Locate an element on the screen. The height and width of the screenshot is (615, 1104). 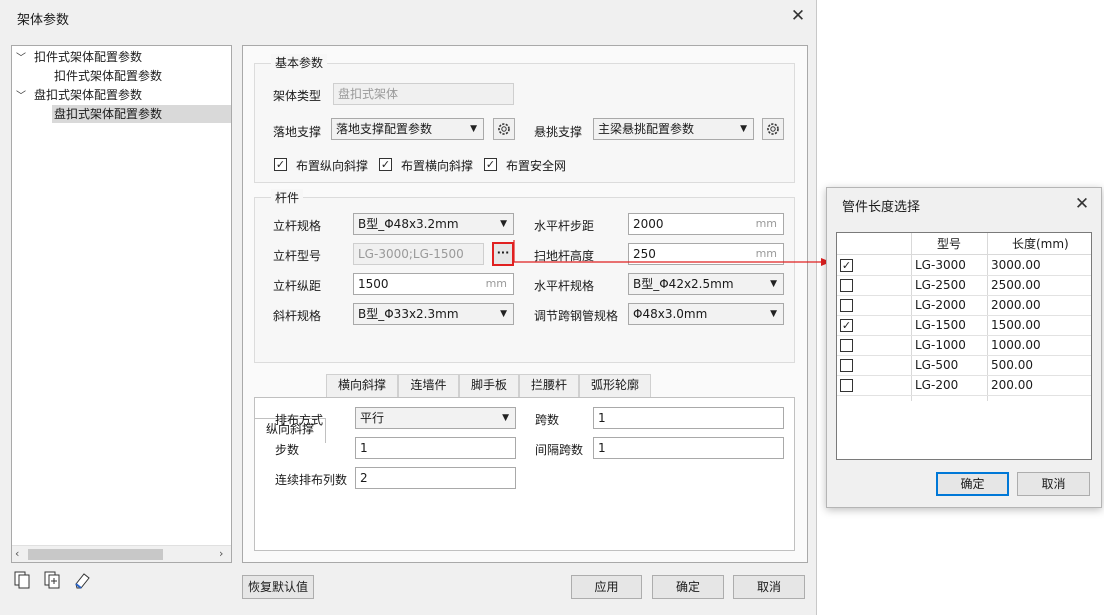
restore-defaults-button: 恢复默认值 is located at coordinates (278, 587).